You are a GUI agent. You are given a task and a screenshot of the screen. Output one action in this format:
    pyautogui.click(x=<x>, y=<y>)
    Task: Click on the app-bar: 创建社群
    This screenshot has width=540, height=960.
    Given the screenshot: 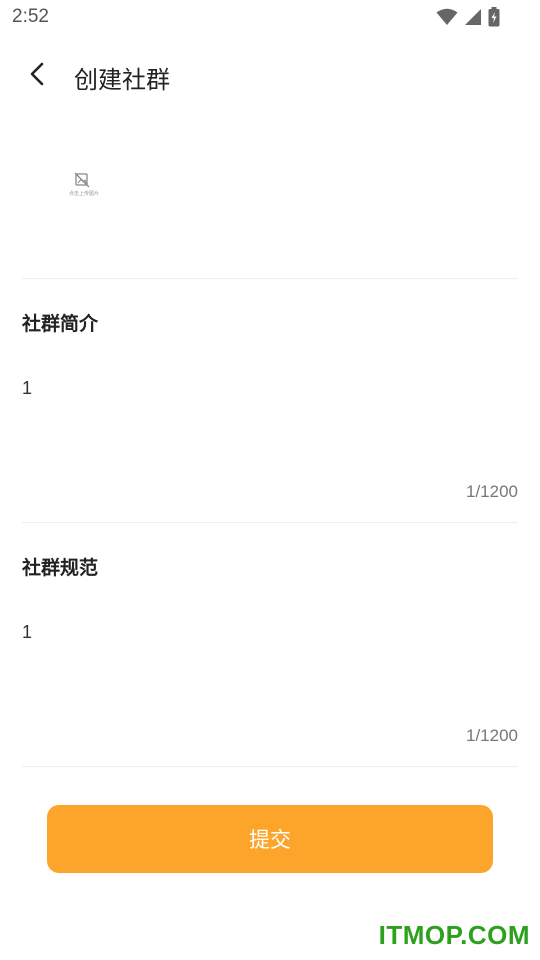 What is the action you would take?
    pyautogui.click(x=270, y=76)
    